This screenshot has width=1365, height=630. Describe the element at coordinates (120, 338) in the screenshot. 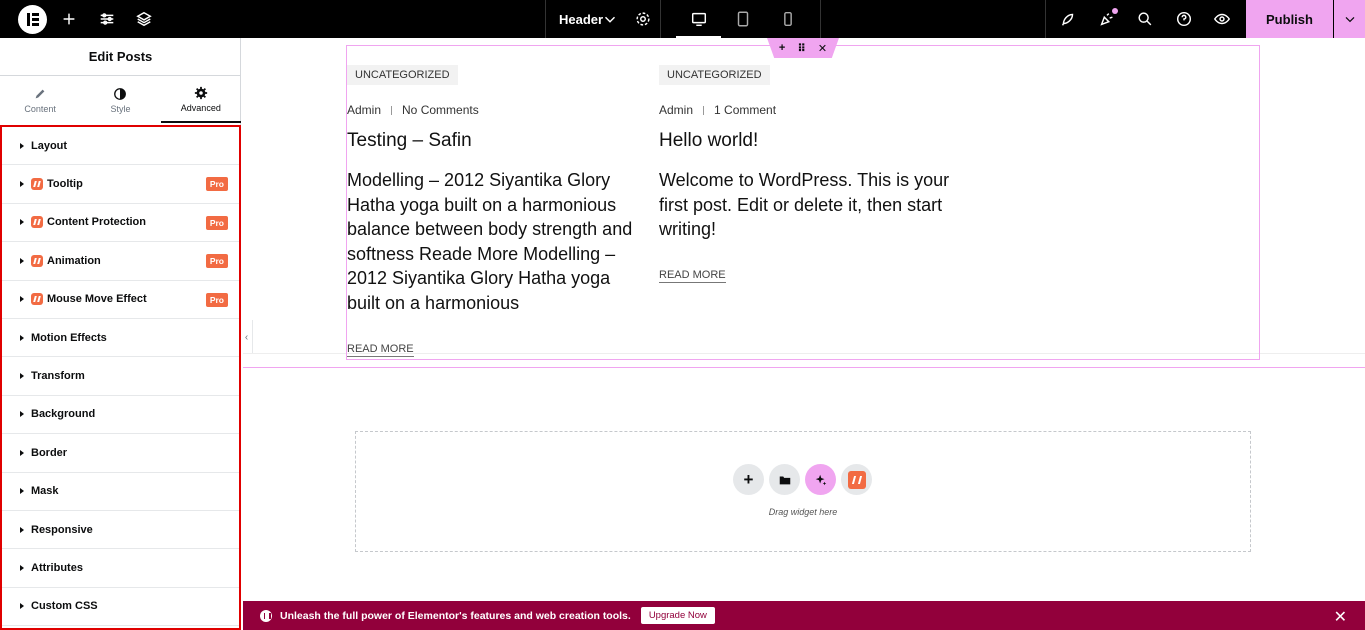

I see `section-motion-effects: Motion Effects` at that location.